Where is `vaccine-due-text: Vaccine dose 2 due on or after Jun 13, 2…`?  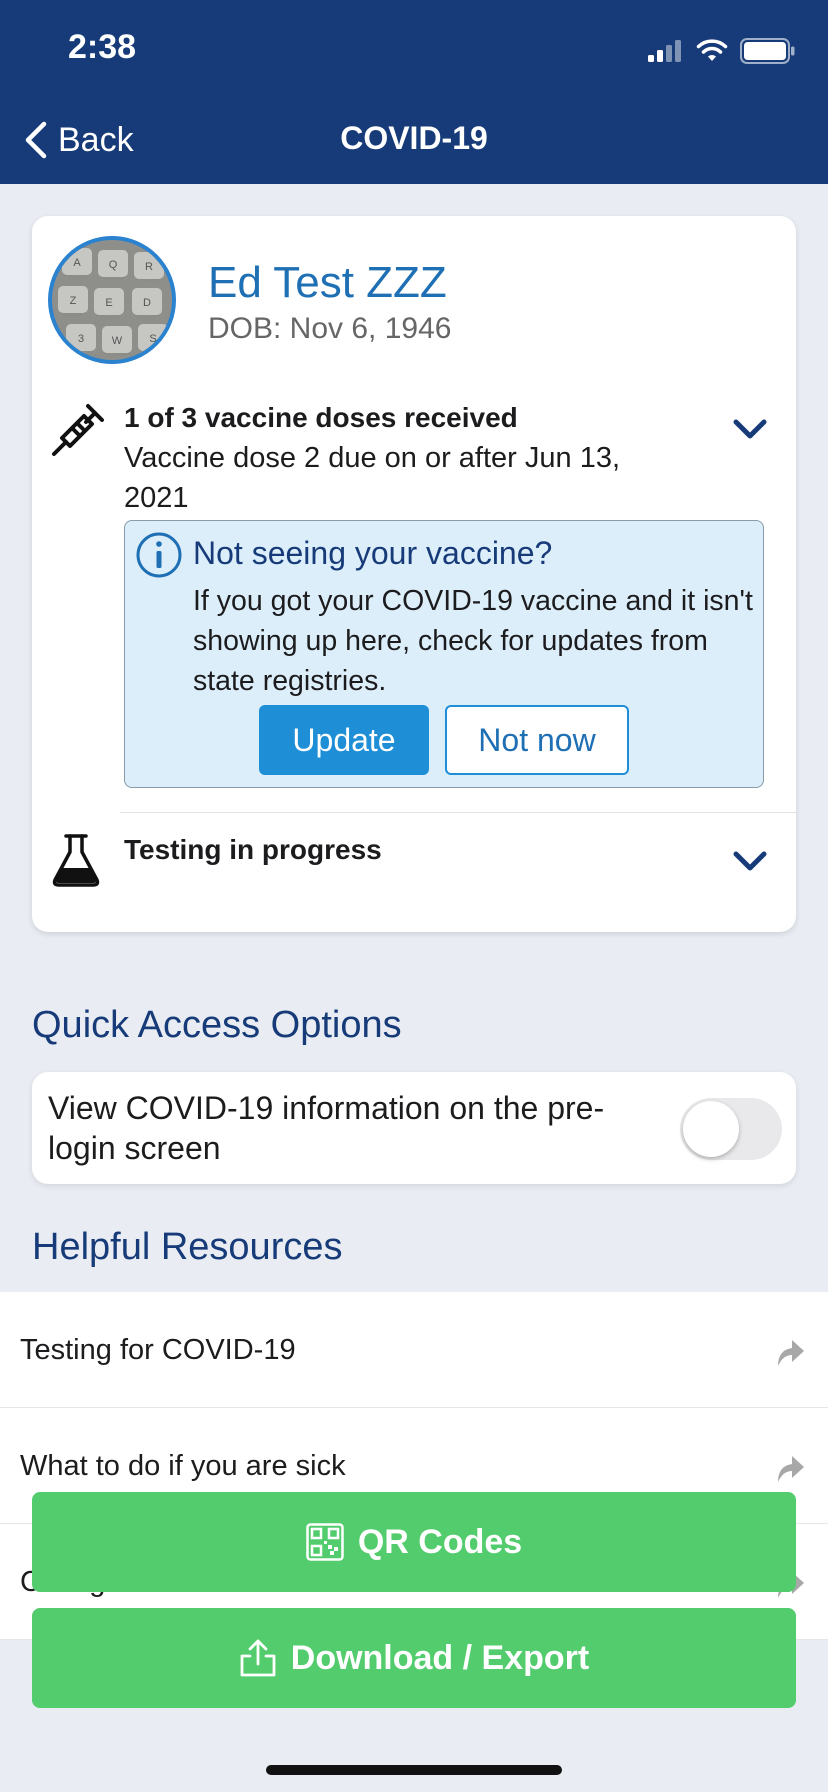 vaccine-due-text: Vaccine dose 2 due on or after Jun 13, 2… is located at coordinates (372, 478).